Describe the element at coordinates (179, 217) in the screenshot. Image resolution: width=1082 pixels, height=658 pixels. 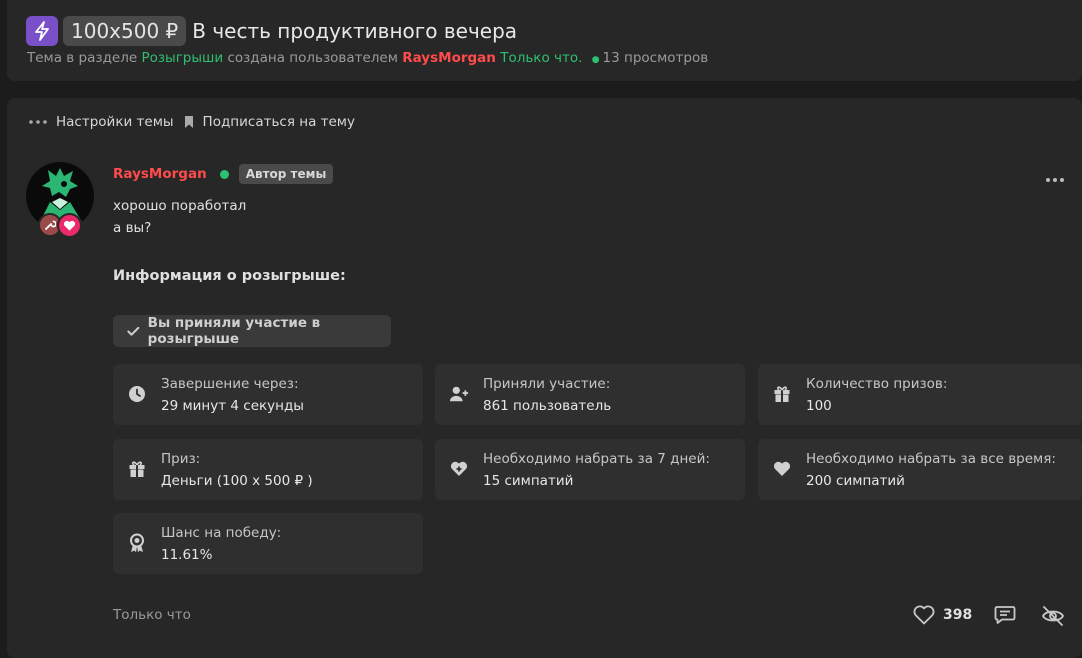
I see `post-message: хорошо поработал а вы?` at that location.